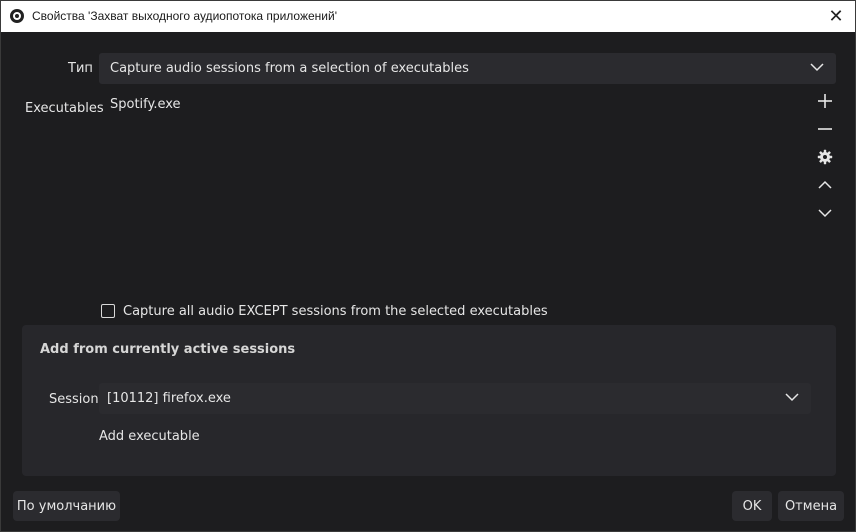  What do you see at coordinates (149, 436) in the screenshot?
I see `add-executable-button: Add executable` at bounding box center [149, 436].